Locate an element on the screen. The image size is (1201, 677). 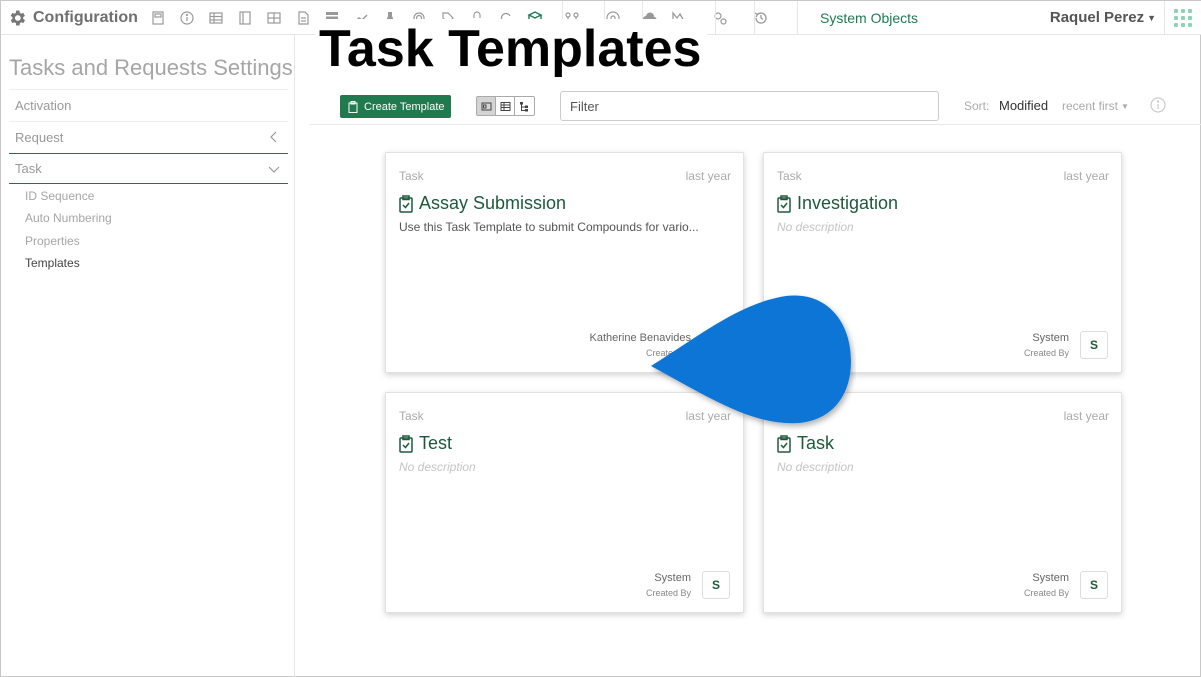
pointer-marker-icon is located at coordinates (751, 359).